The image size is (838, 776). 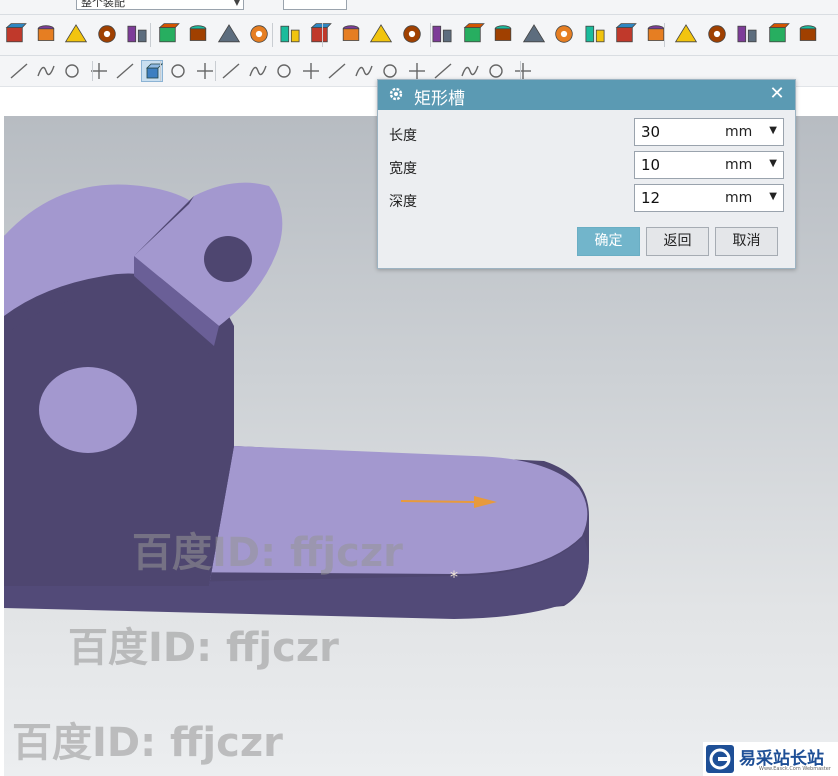 I want to click on shell-icon, so click(x=259, y=34).